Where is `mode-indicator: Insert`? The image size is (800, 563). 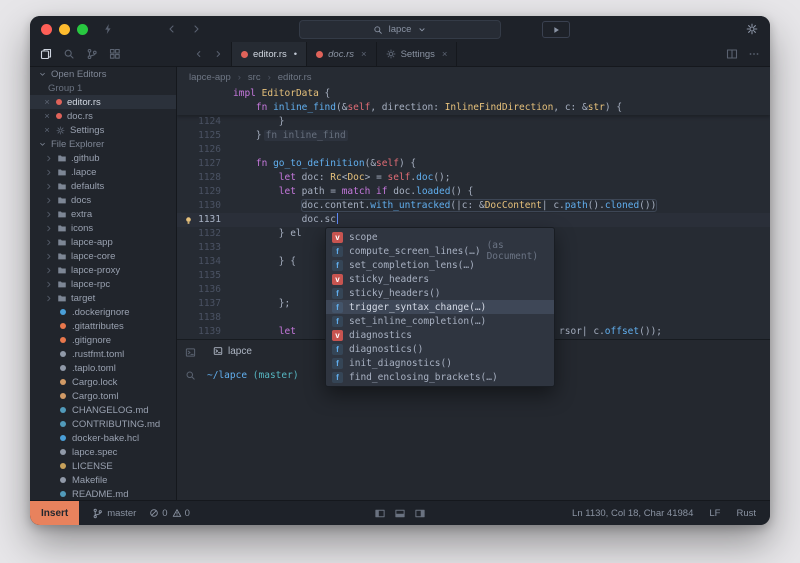 mode-indicator: Insert is located at coordinates (55, 513).